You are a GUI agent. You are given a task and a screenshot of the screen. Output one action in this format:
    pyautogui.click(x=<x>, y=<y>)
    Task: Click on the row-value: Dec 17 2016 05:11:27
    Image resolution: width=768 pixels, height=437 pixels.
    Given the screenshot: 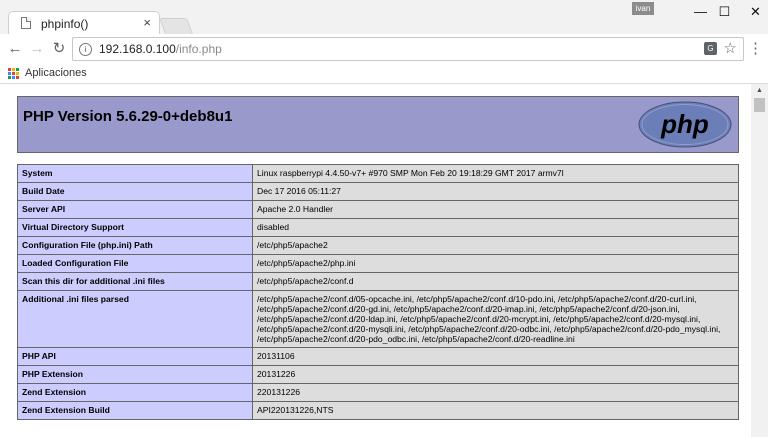 What is the action you would take?
    pyautogui.click(x=495, y=191)
    